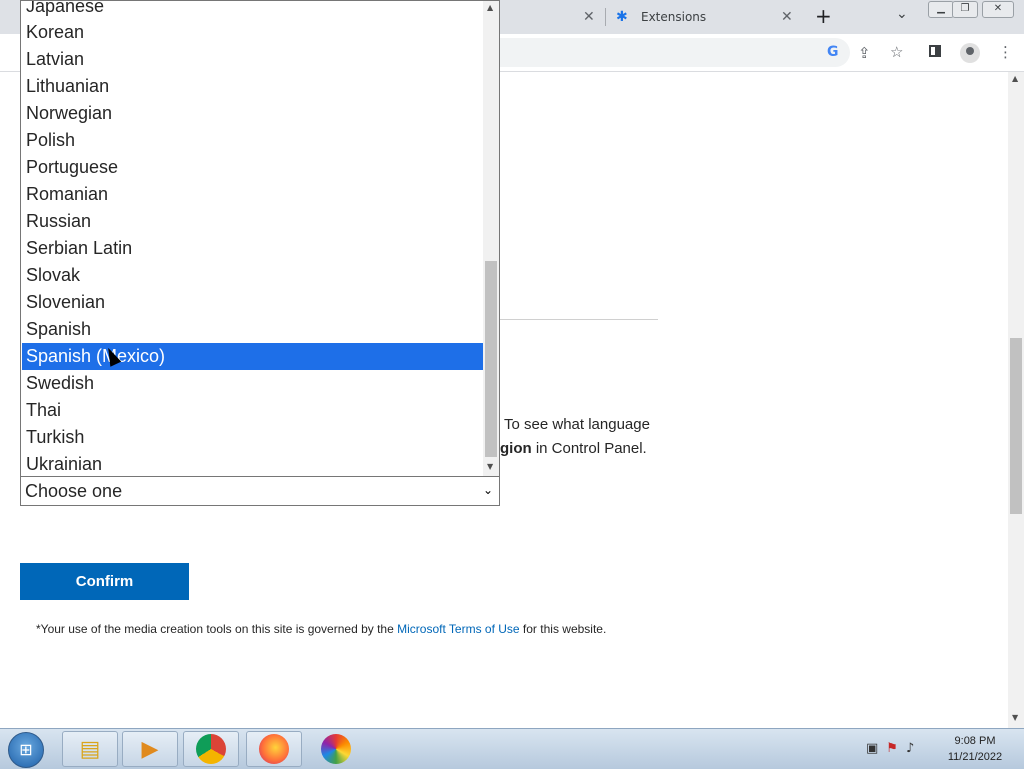 Image resolution: width=1024 pixels, height=769 pixels. Describe the element at coordinates (491, 238) in the screenshot. I see `dropdown-scrollbar: ▲ ▼` at that location.